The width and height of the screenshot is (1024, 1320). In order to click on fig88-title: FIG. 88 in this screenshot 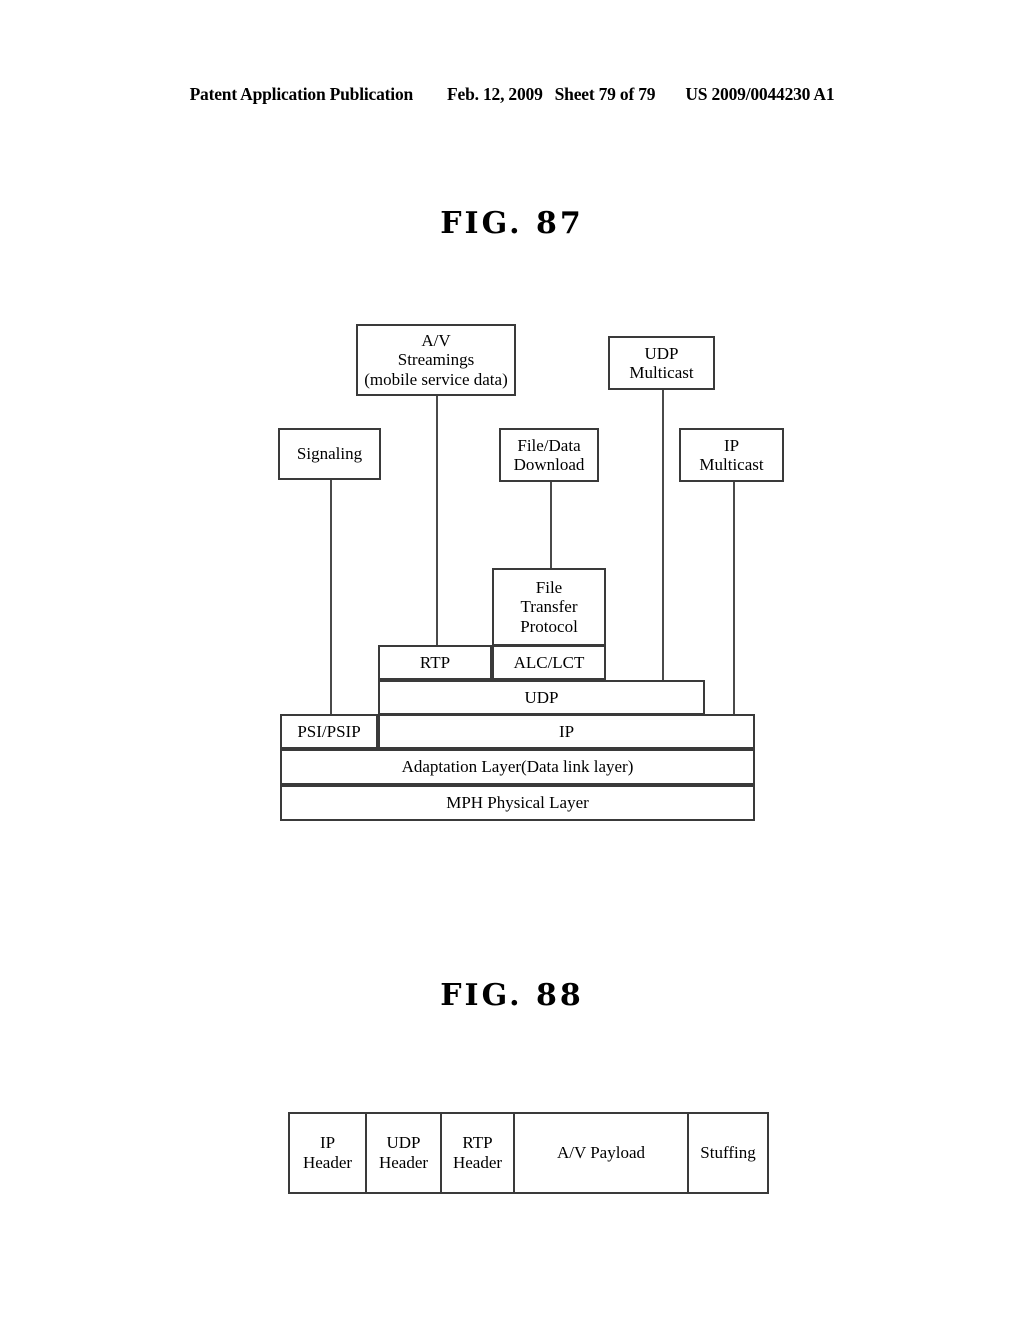, I will do `click(512, 995)`.